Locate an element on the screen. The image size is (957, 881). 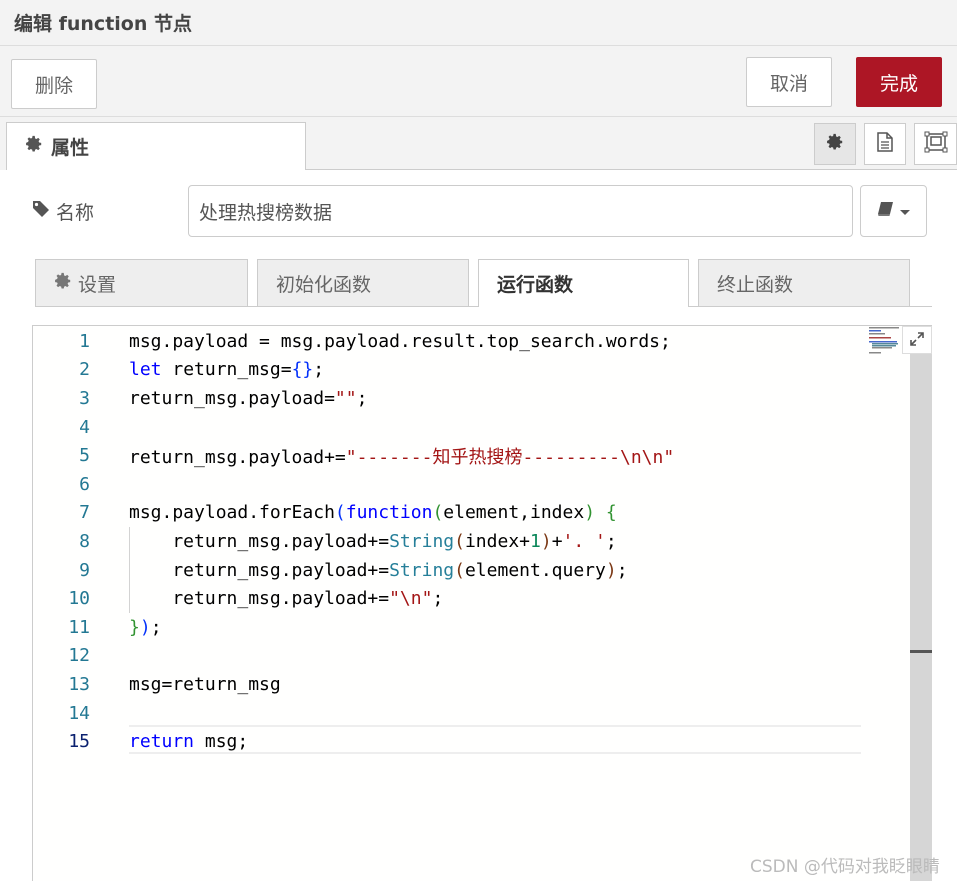
line-number: 7 is located at coordinates (84, 513).